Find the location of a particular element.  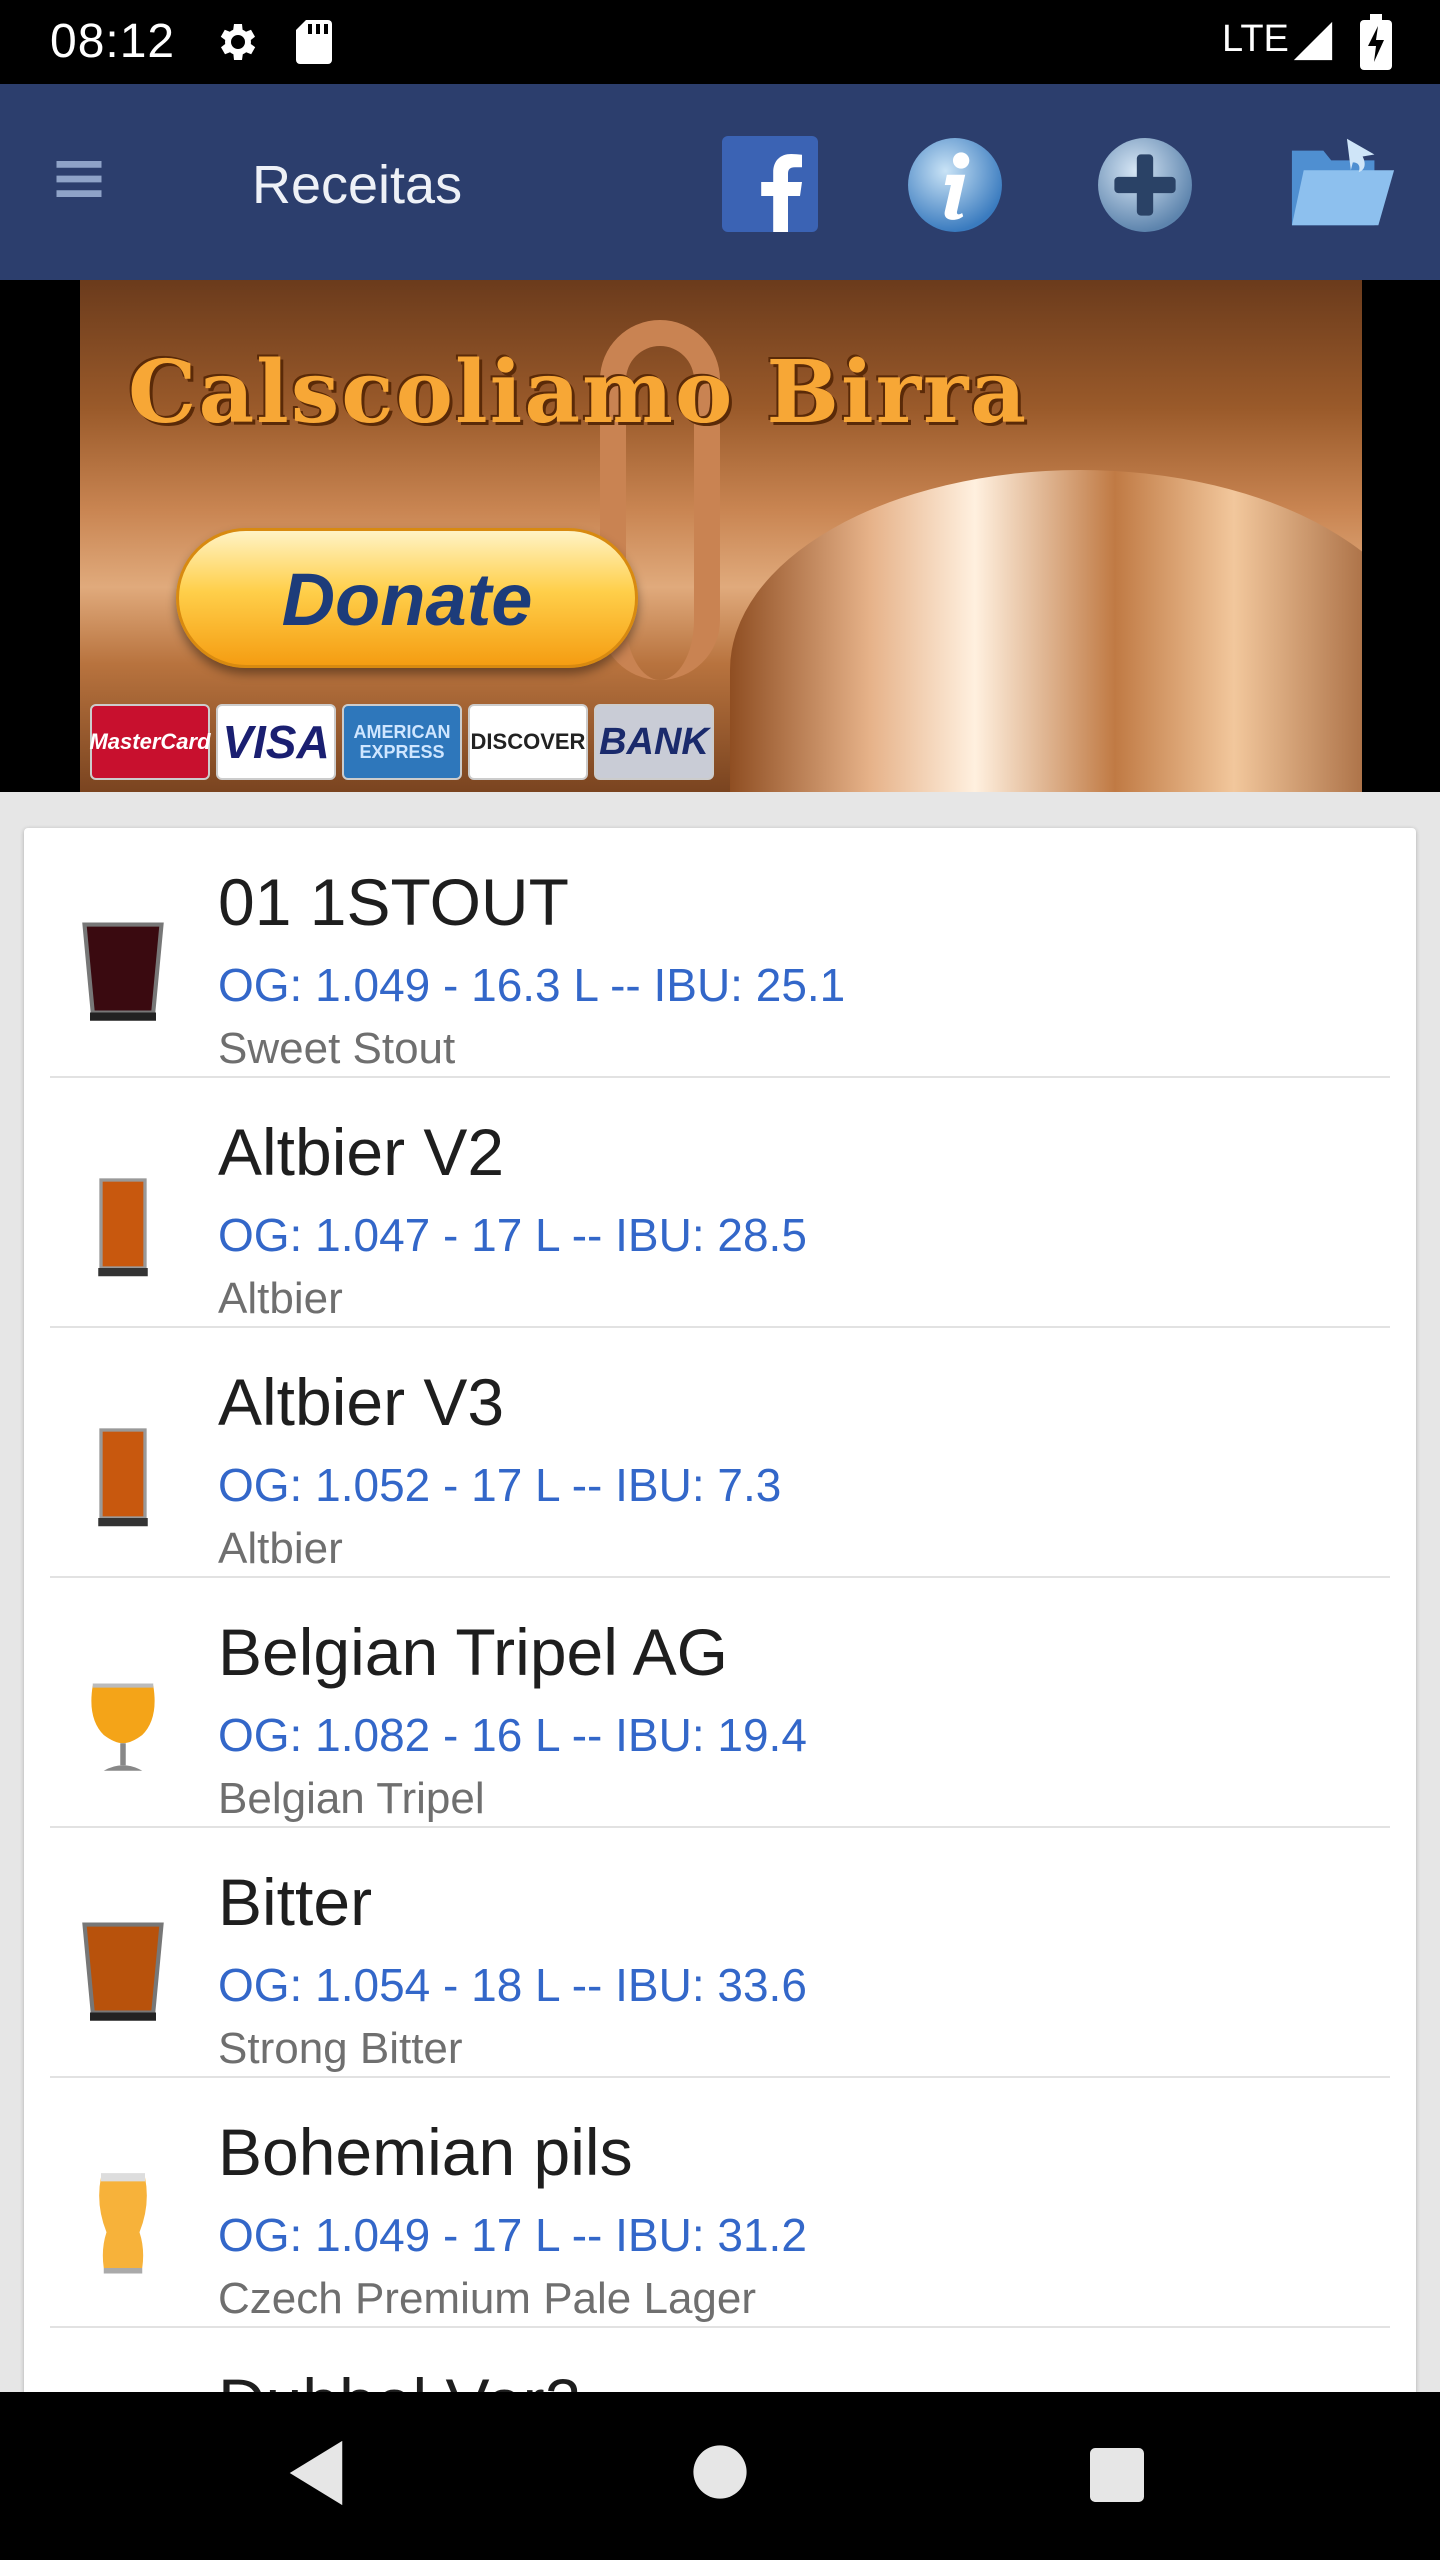

donate-button: Donate is located at coordinates (407, 598).